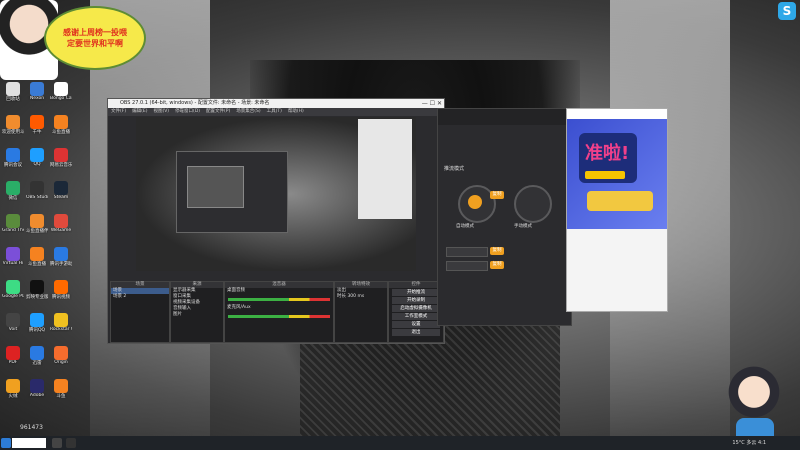 The height and width of the screenshot is (450, 800). What do you see at coordinates (37, 231) in the screenshot?
I see `desktop-icon-label: 斗鱼直播伴侣` at bounding box center [37, 231].